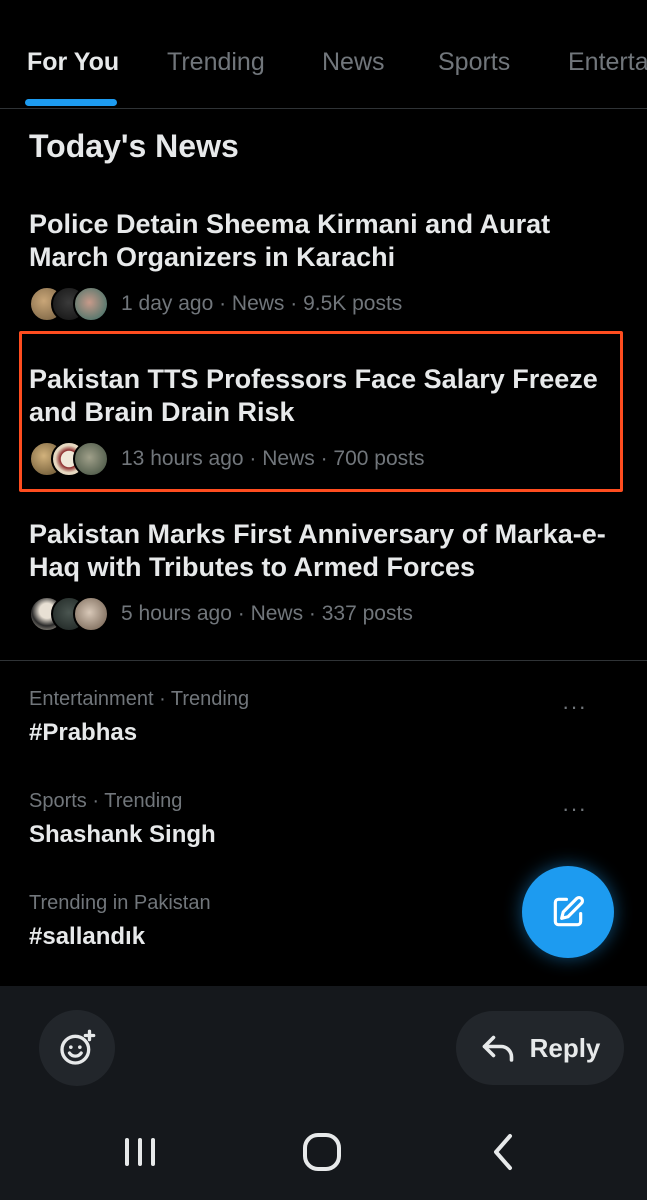  Describe the element at coordinates (565, 1047) in the screenshot. I see `reply-label: Reply` at that location.